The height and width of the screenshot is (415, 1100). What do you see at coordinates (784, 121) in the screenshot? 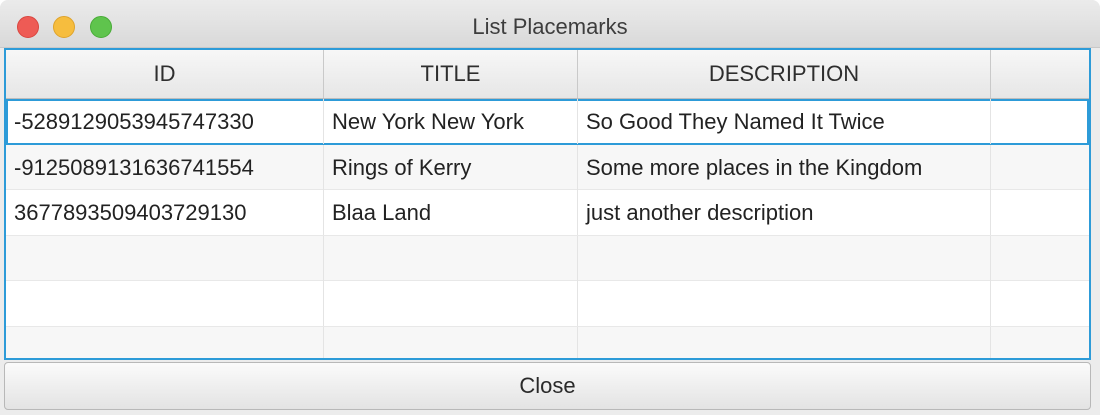
I see `cell-description: So Good They Named It Twice` at bounding box center [784, 121].